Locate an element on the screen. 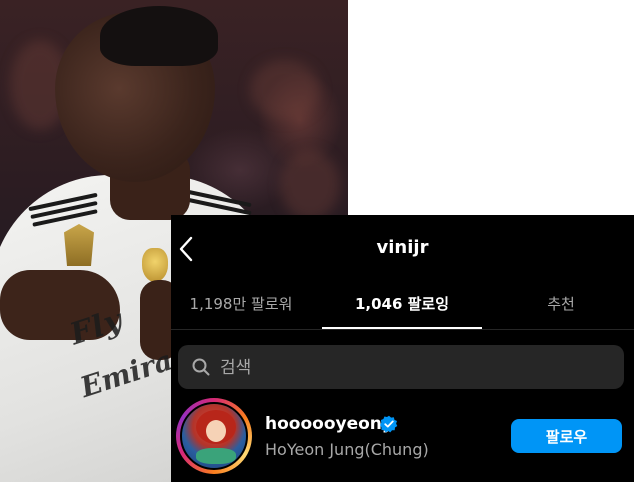 Image resolution: width=634 pixels, height=482 pixels. tab-divider is located at coordinates (402, 329).